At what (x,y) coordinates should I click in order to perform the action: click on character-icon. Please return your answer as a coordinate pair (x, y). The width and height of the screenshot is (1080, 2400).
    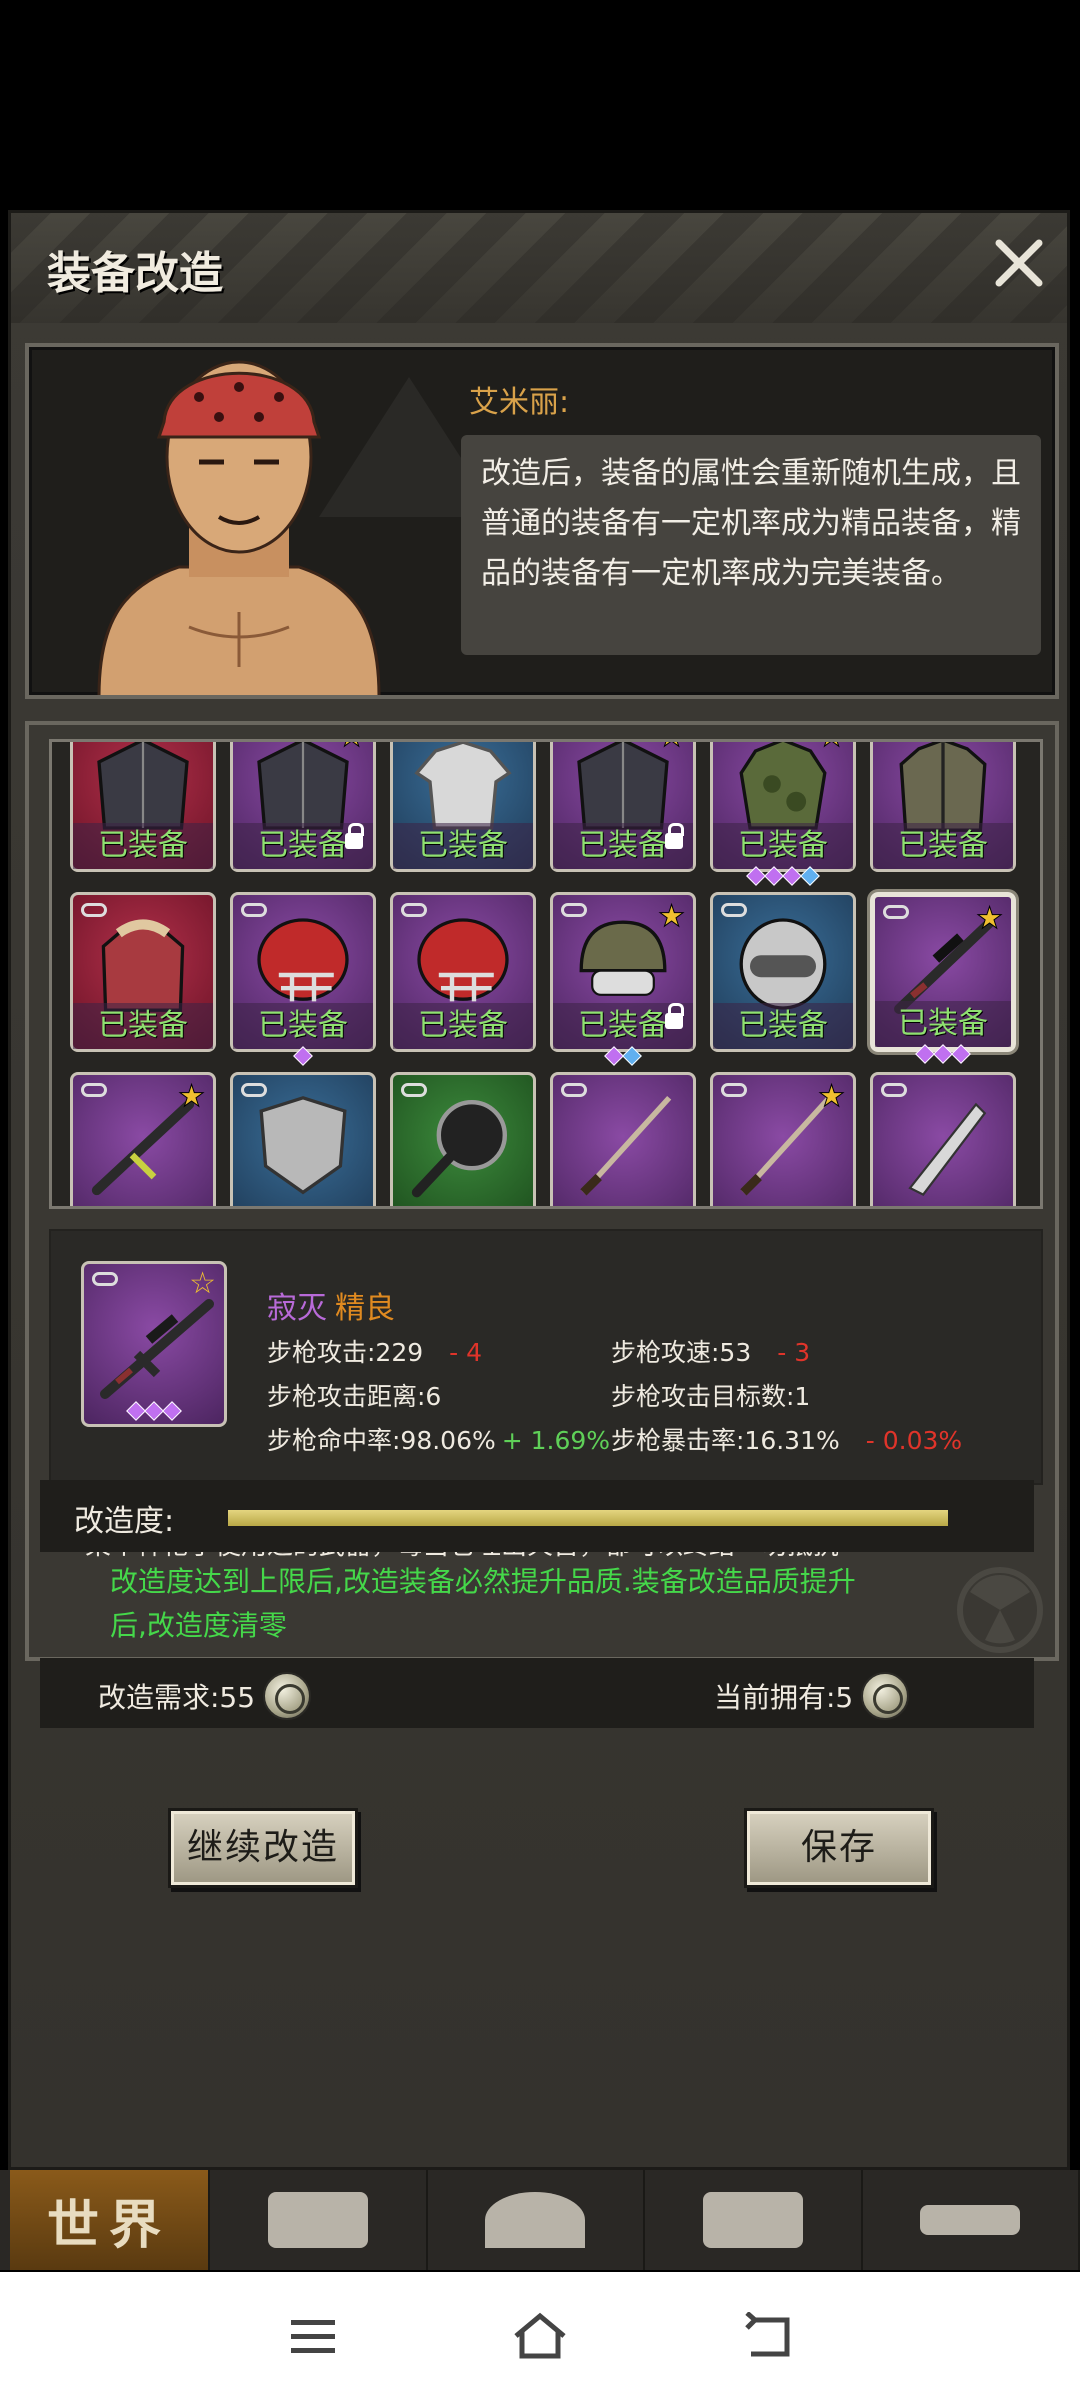
    Looking at the image, I should click on (535, 2220).